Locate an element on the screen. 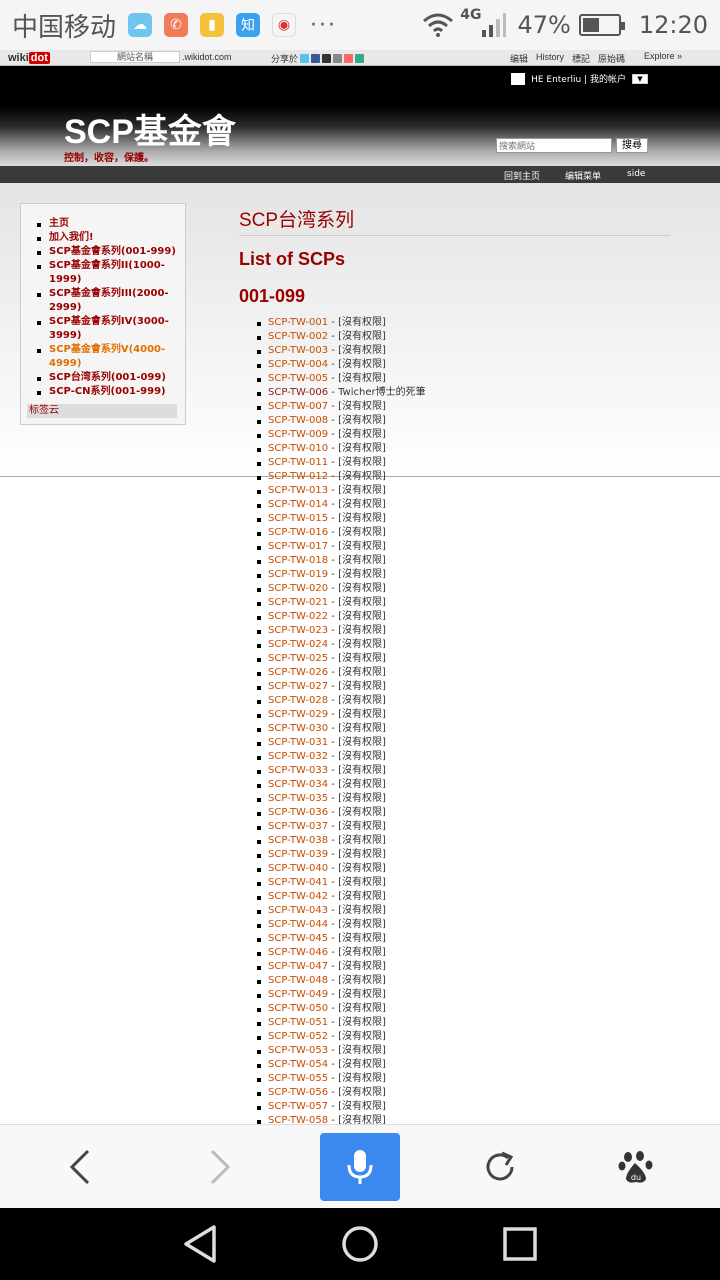 Image resolution: width=720 pixels, height=1280 pixels. scp-entry-link: SCP-TW-003 is located at coordinates (298, 350).